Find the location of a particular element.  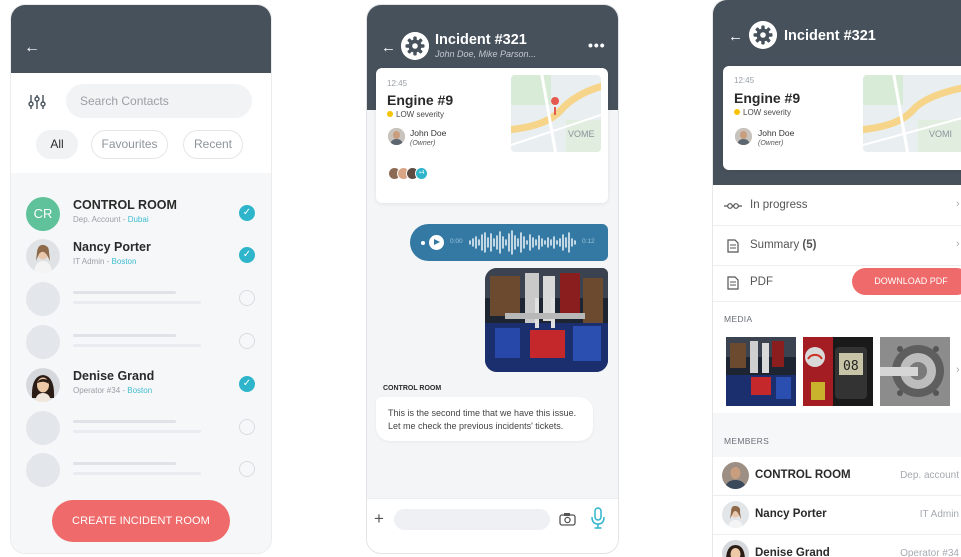

contact-row: Denise Grand Operator #34 - Boston ✓ is located at coordinates (141, 387).